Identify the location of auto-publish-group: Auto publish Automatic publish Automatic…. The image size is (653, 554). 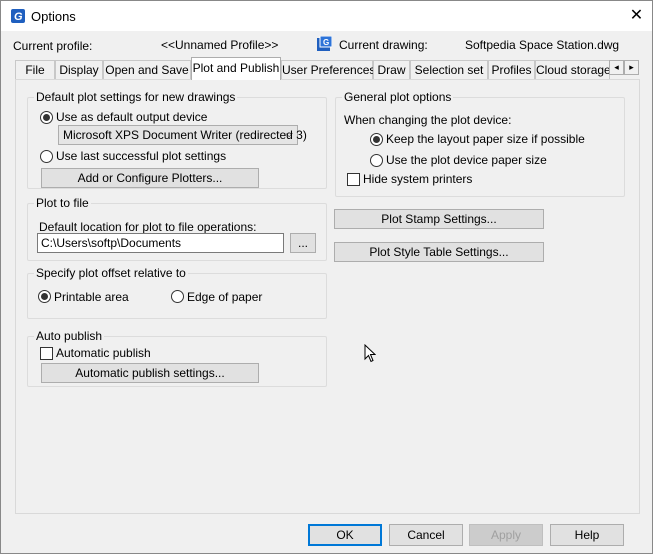
(177, 358).